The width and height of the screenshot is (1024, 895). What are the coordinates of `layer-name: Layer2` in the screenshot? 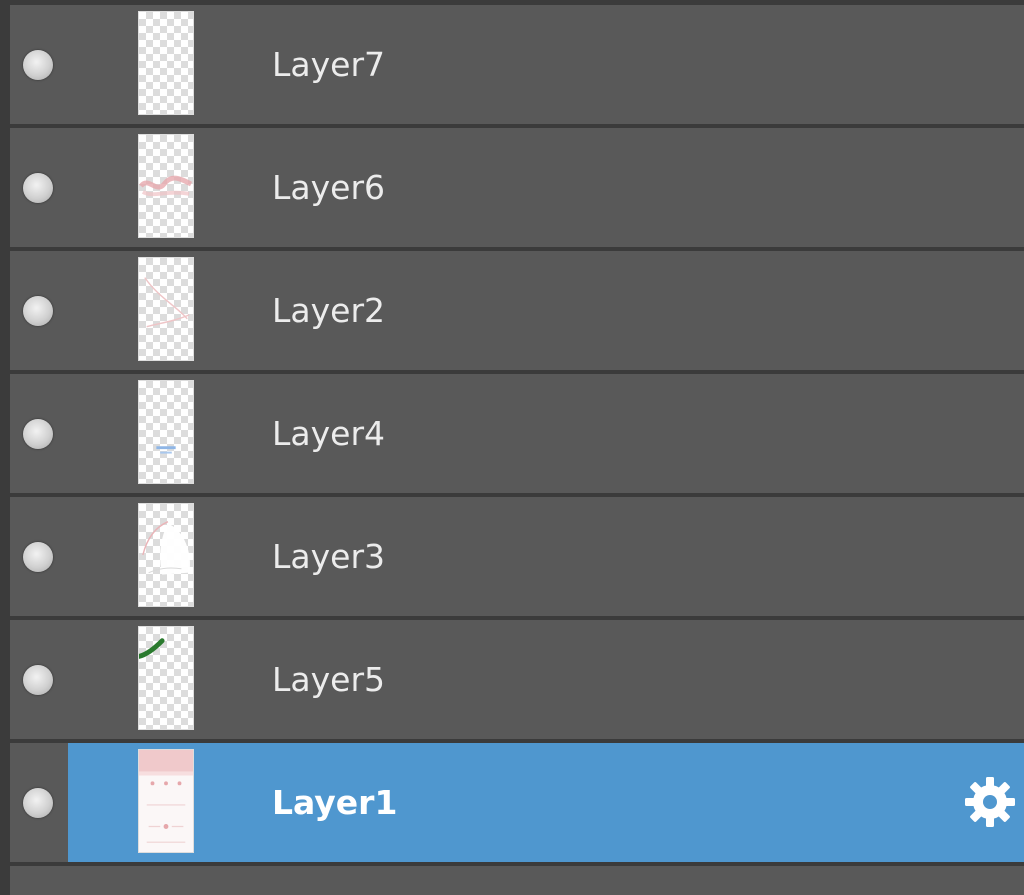 It's located at (329, 310).